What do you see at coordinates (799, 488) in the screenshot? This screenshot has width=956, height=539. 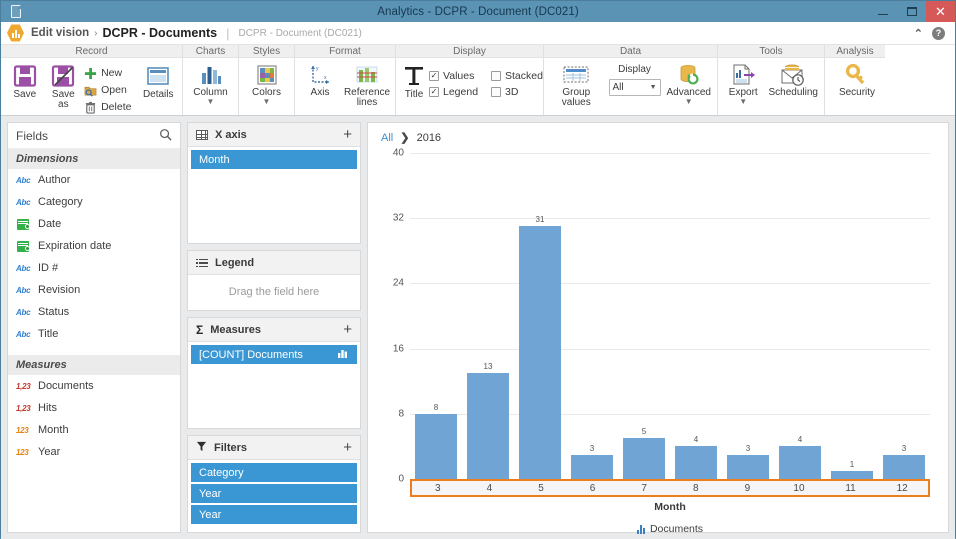 I see `x-axis-tick-label: 10` at bounding box center [799, 488].